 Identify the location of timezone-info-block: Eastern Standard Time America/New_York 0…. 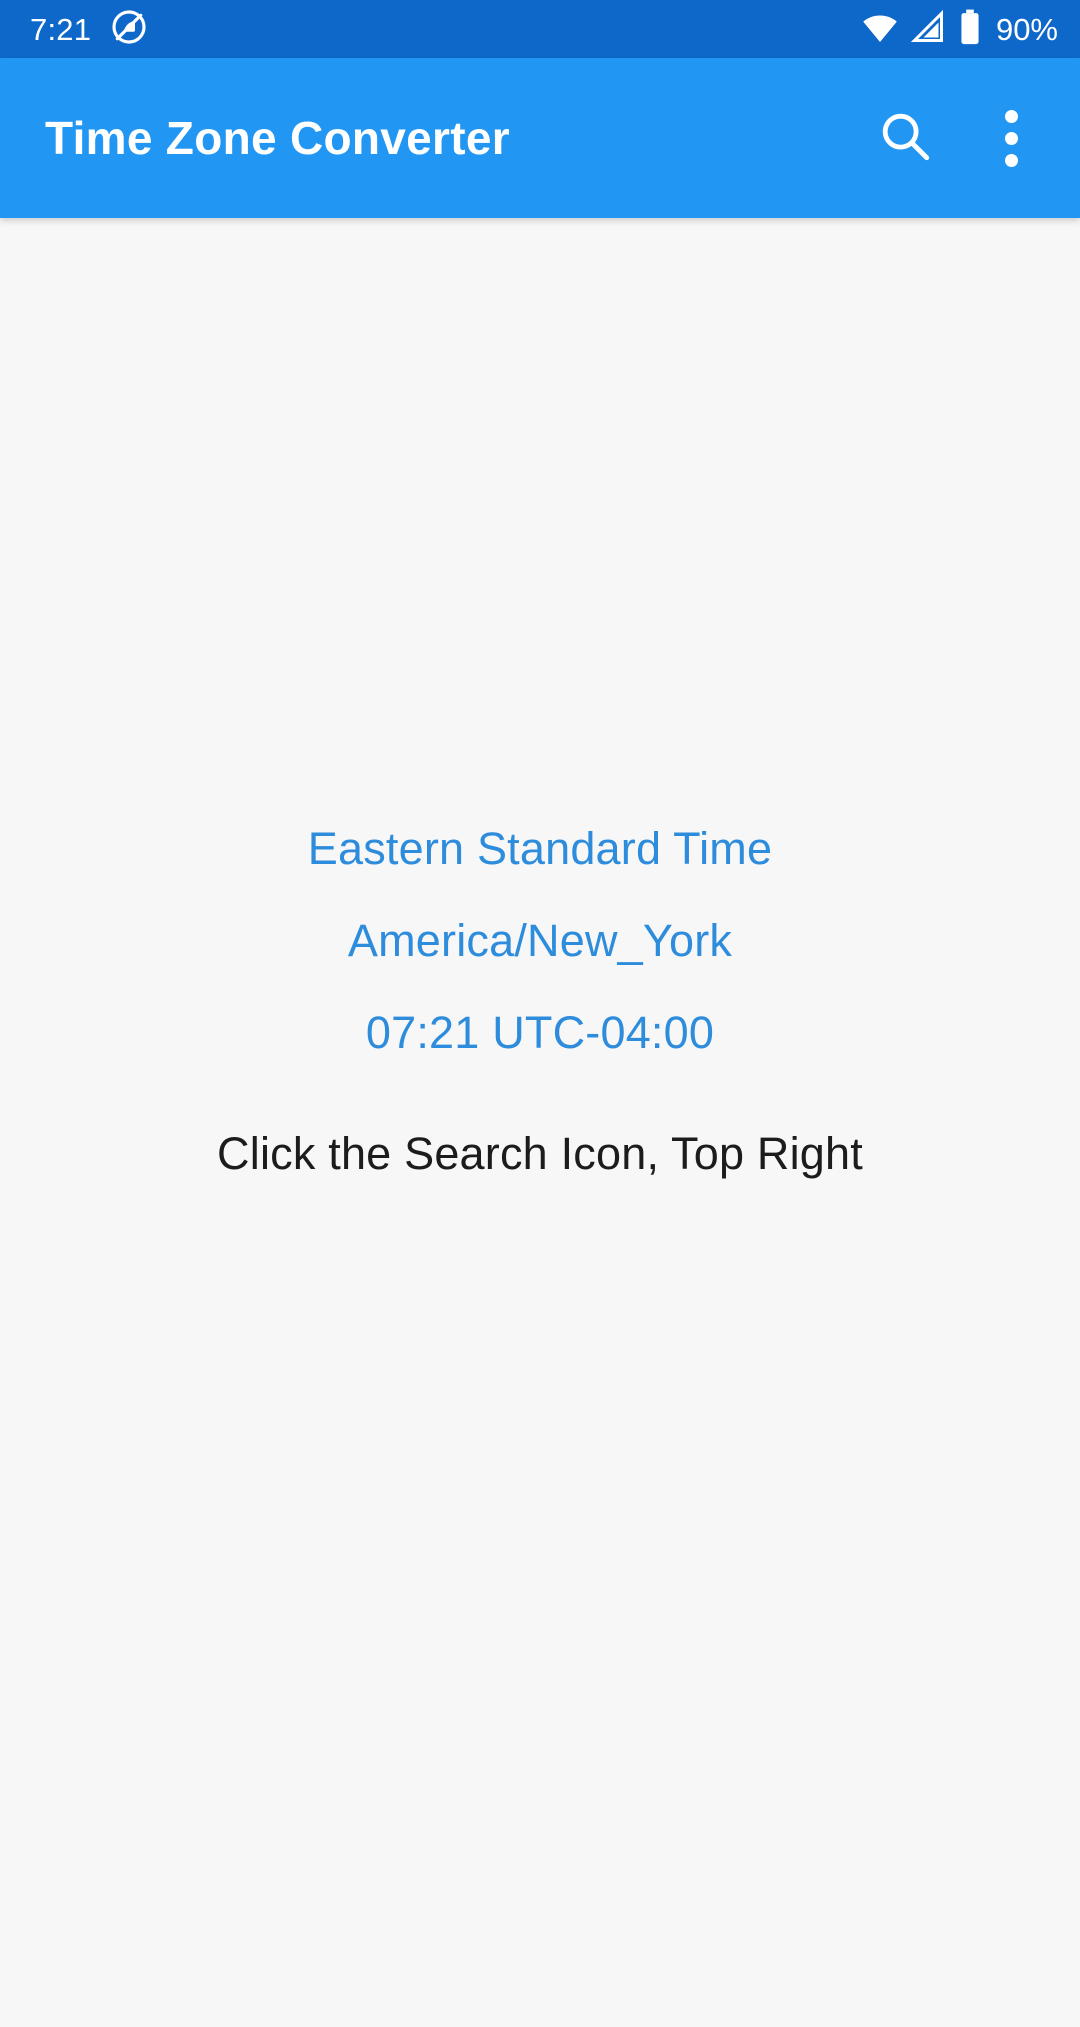
(540, 941).